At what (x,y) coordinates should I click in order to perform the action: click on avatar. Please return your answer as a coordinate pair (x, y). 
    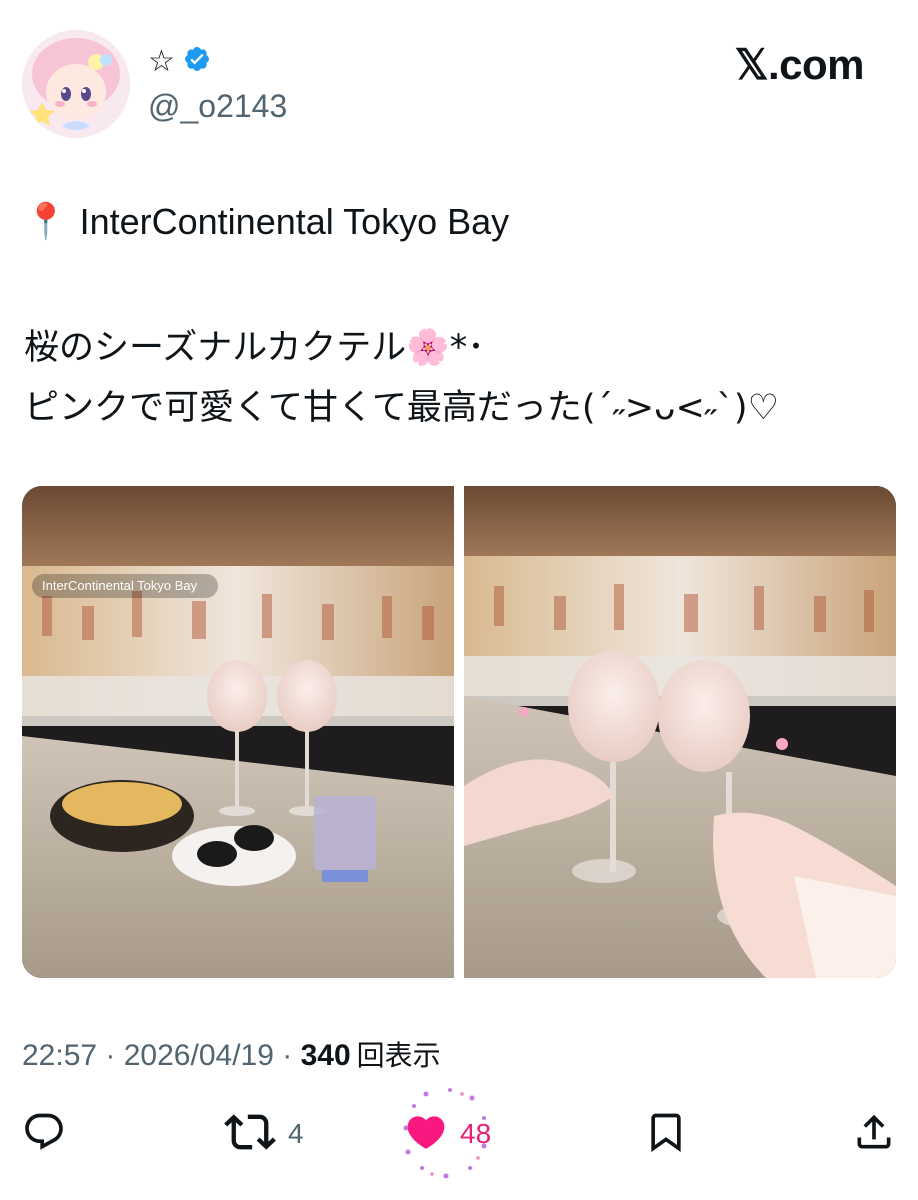
    Looking at the image, I should click on (76, 84).